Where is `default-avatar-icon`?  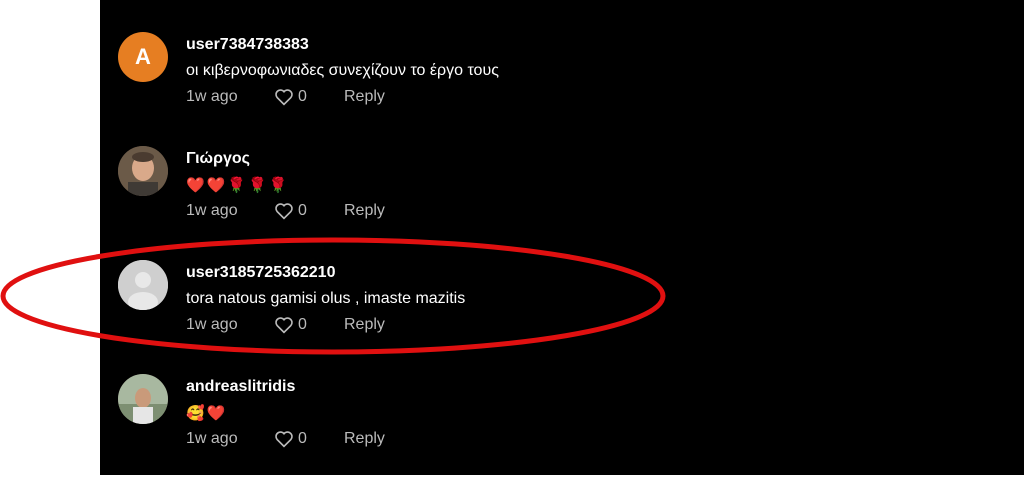
default-avatar-icon is located at coordinates (143, 285).